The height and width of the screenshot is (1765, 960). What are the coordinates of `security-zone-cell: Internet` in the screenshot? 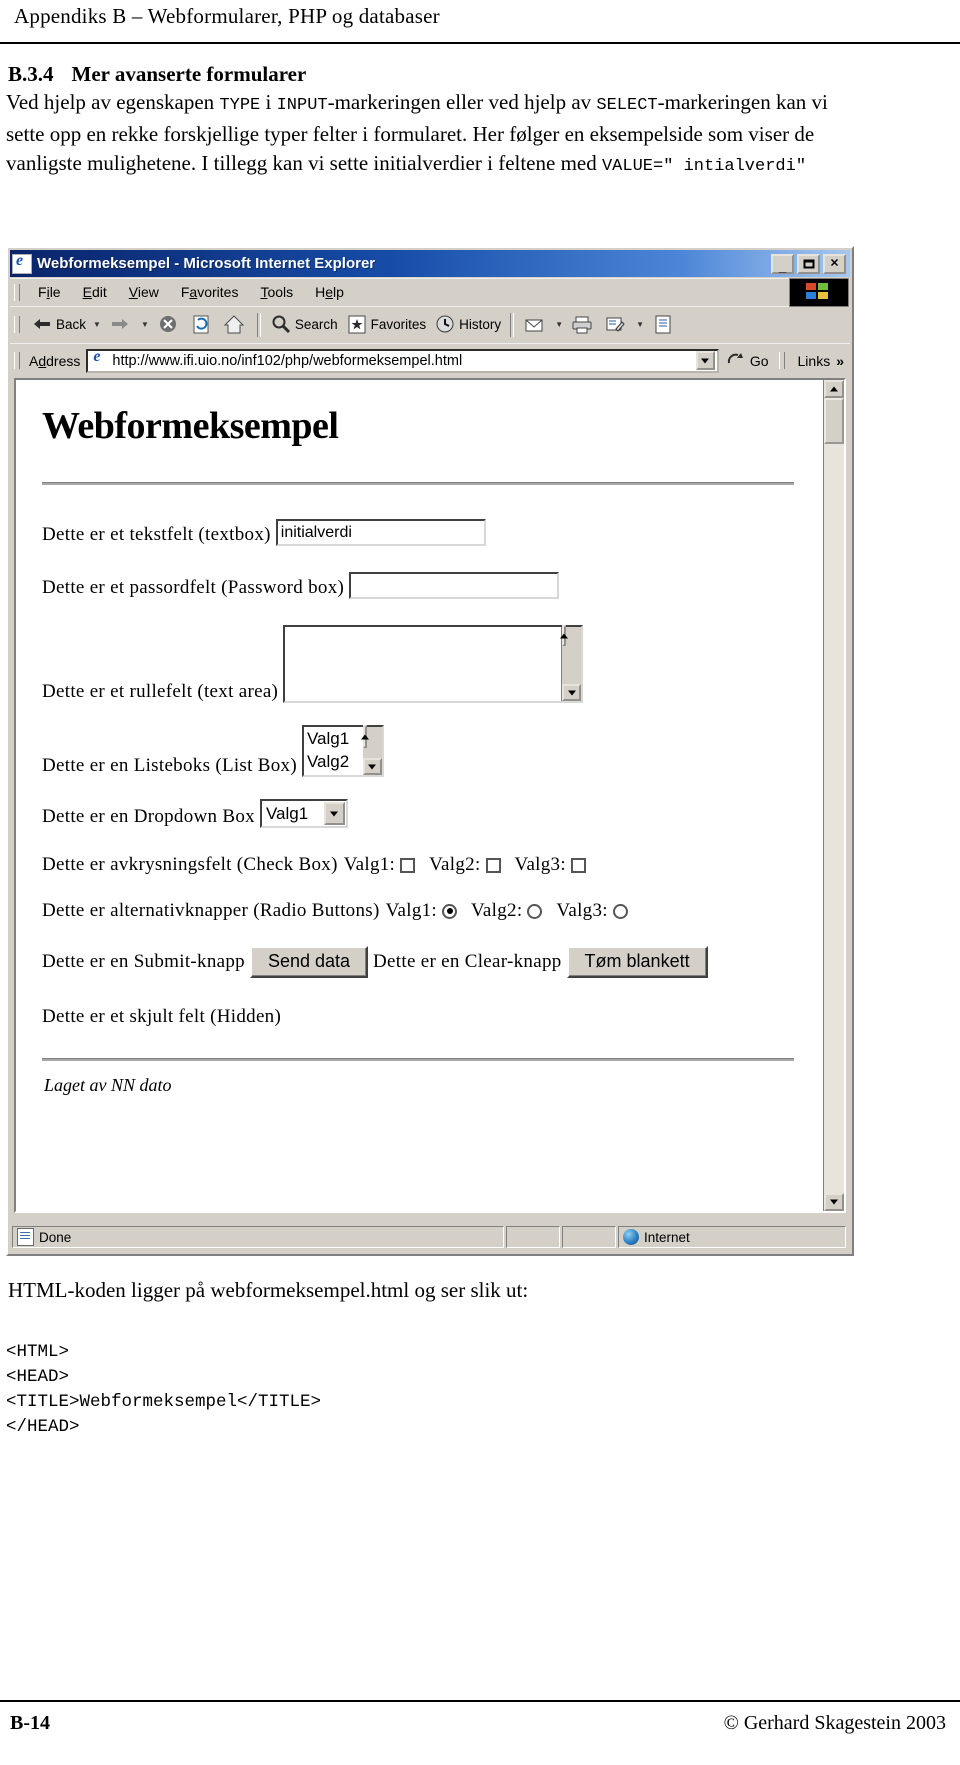 It's located at (732, 1237).